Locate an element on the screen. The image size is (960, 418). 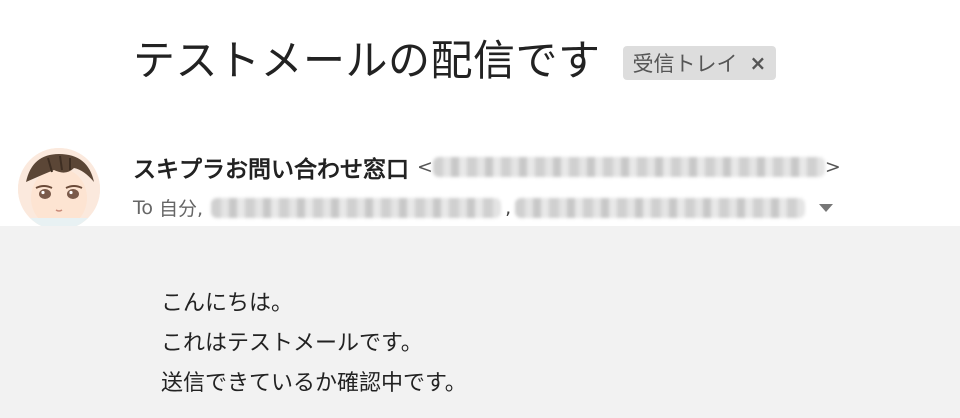
recipients-line: To 自分, , is located at coordinates (483, 207).